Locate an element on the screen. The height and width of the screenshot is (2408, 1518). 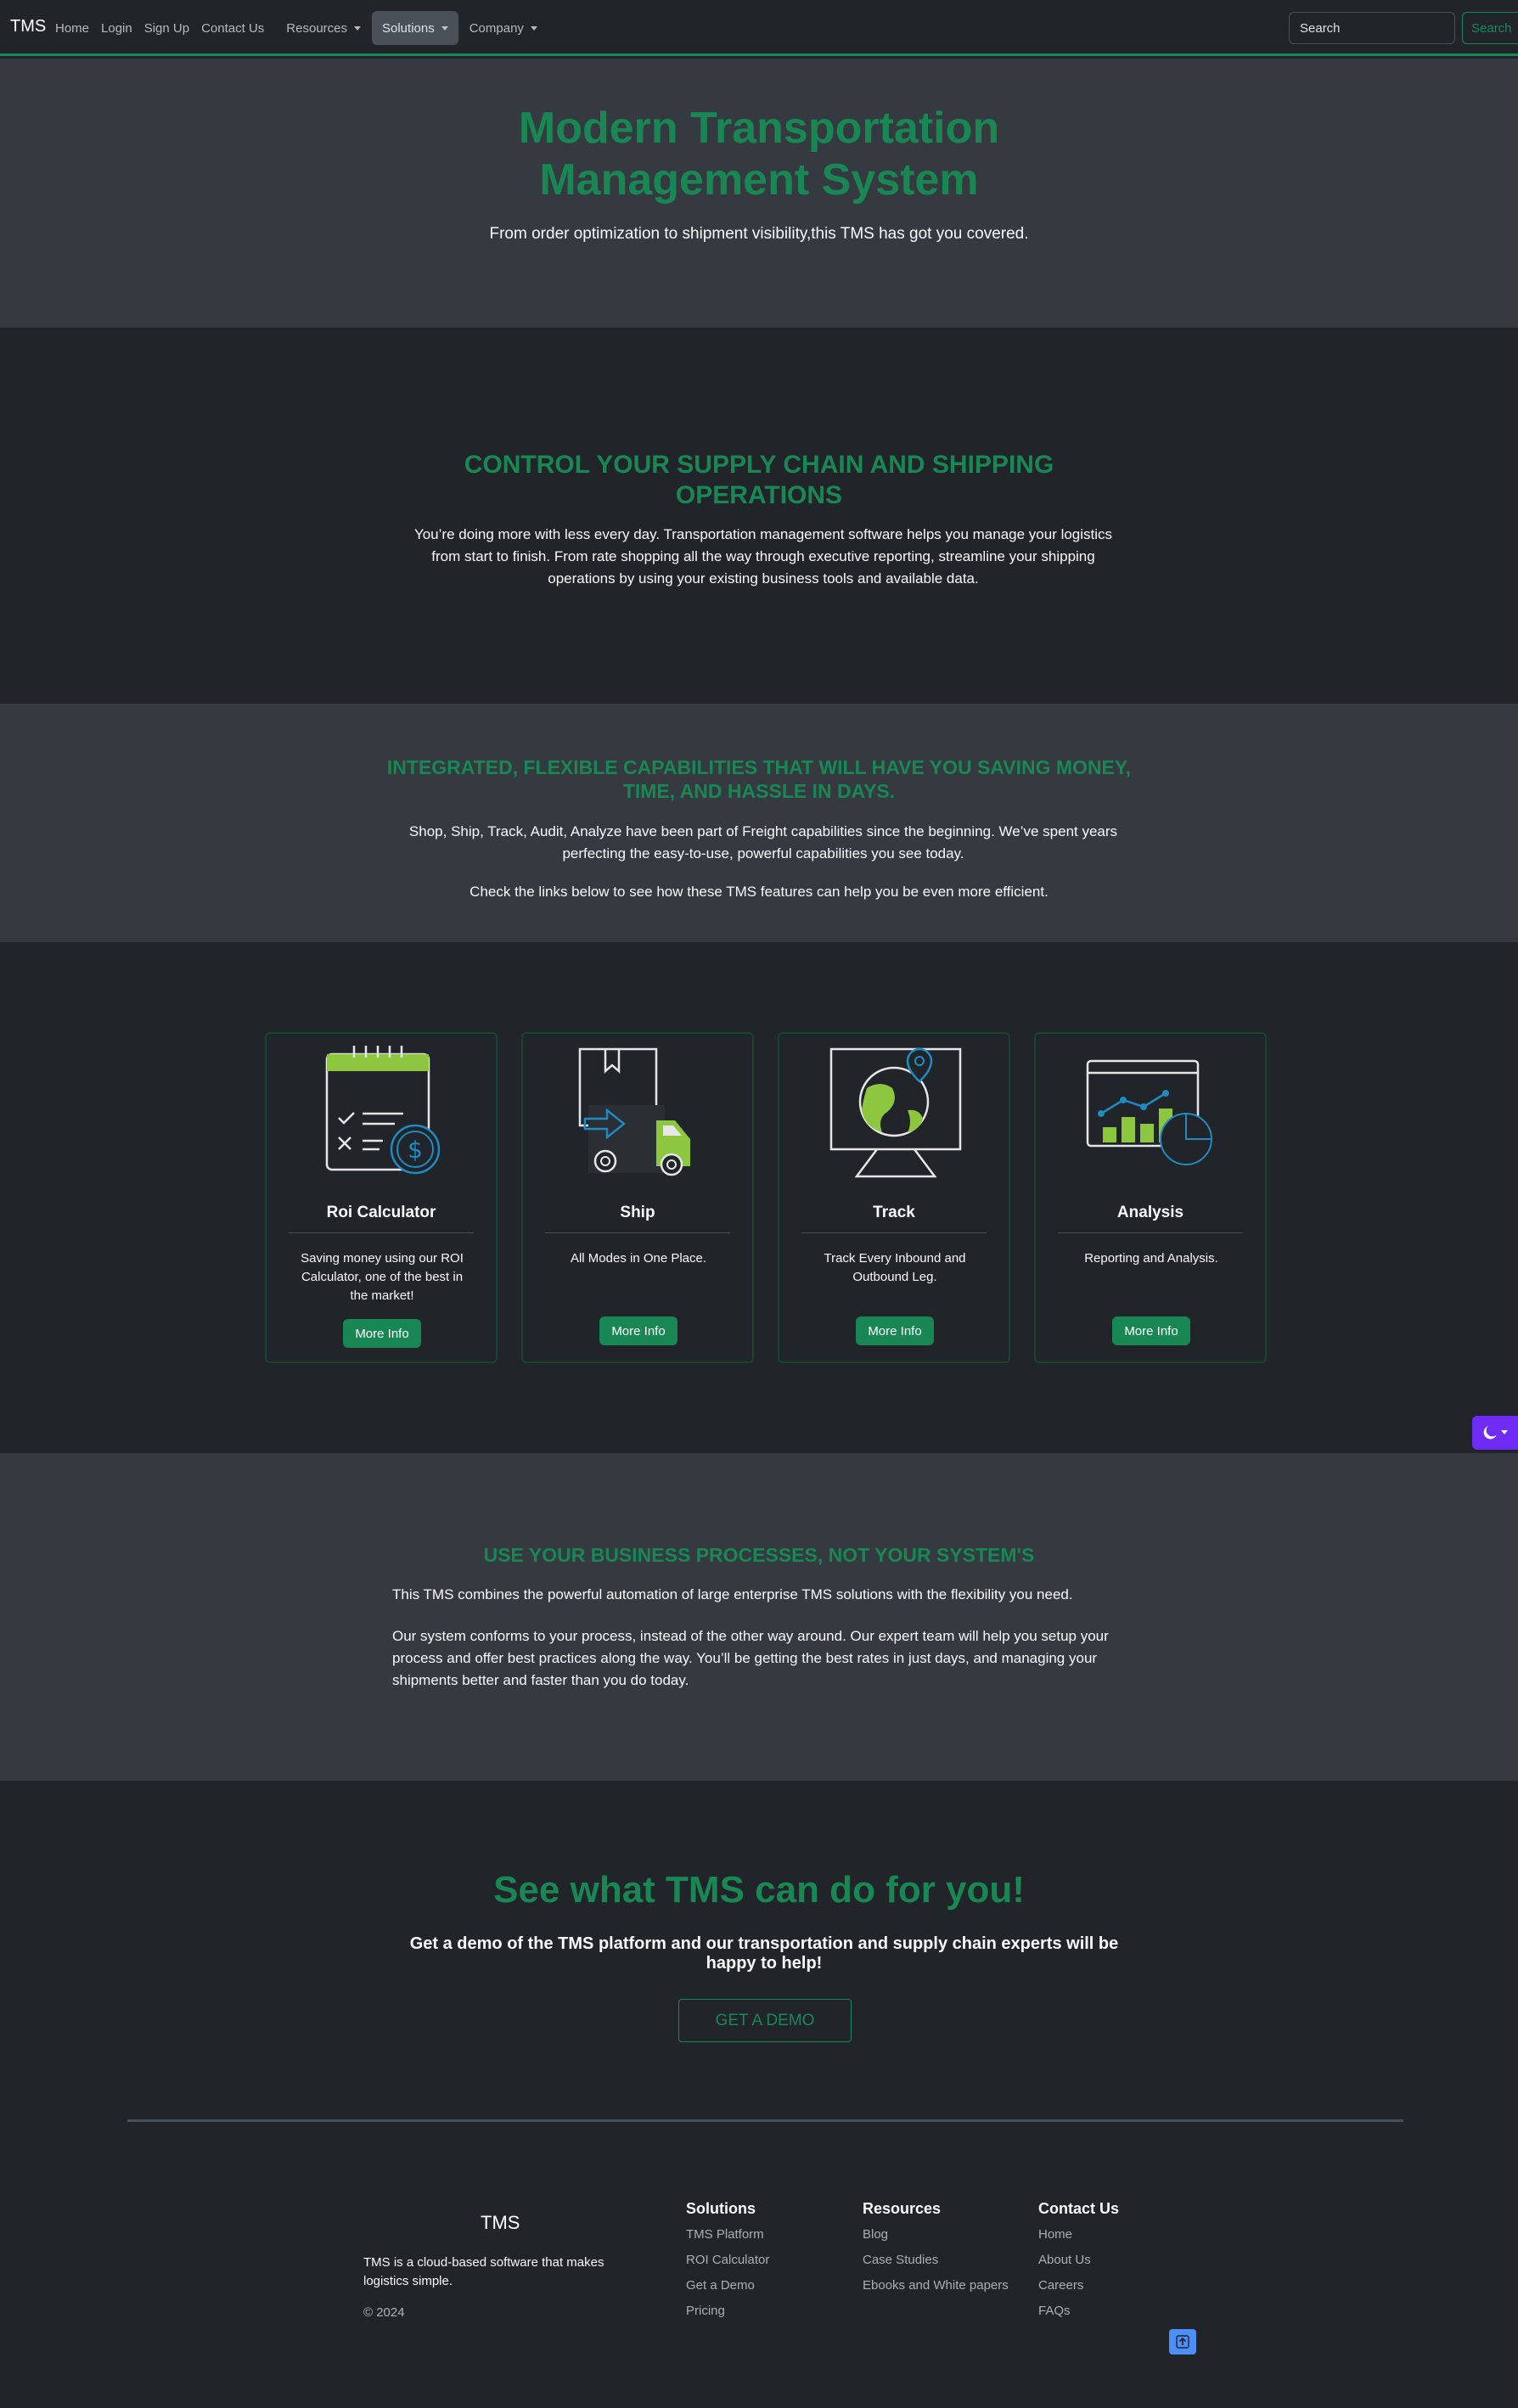
footer-divider is located at coordinates (765, 2120).